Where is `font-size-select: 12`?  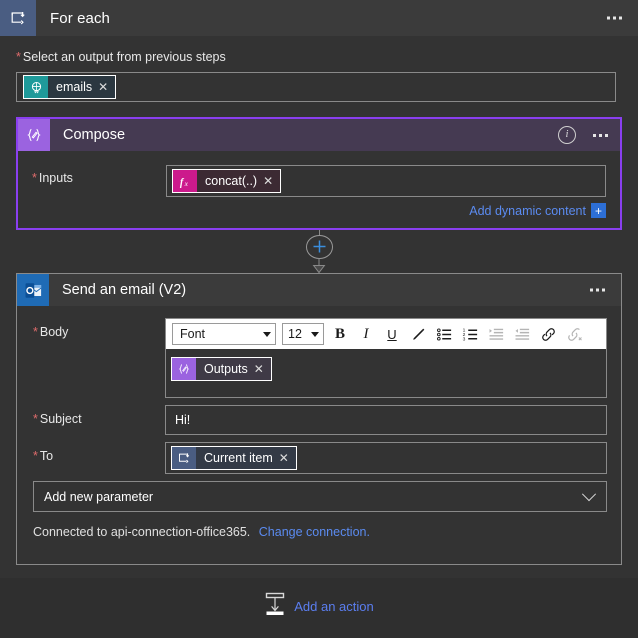 font-size-select: 12 is located at coordinates (303, 334).